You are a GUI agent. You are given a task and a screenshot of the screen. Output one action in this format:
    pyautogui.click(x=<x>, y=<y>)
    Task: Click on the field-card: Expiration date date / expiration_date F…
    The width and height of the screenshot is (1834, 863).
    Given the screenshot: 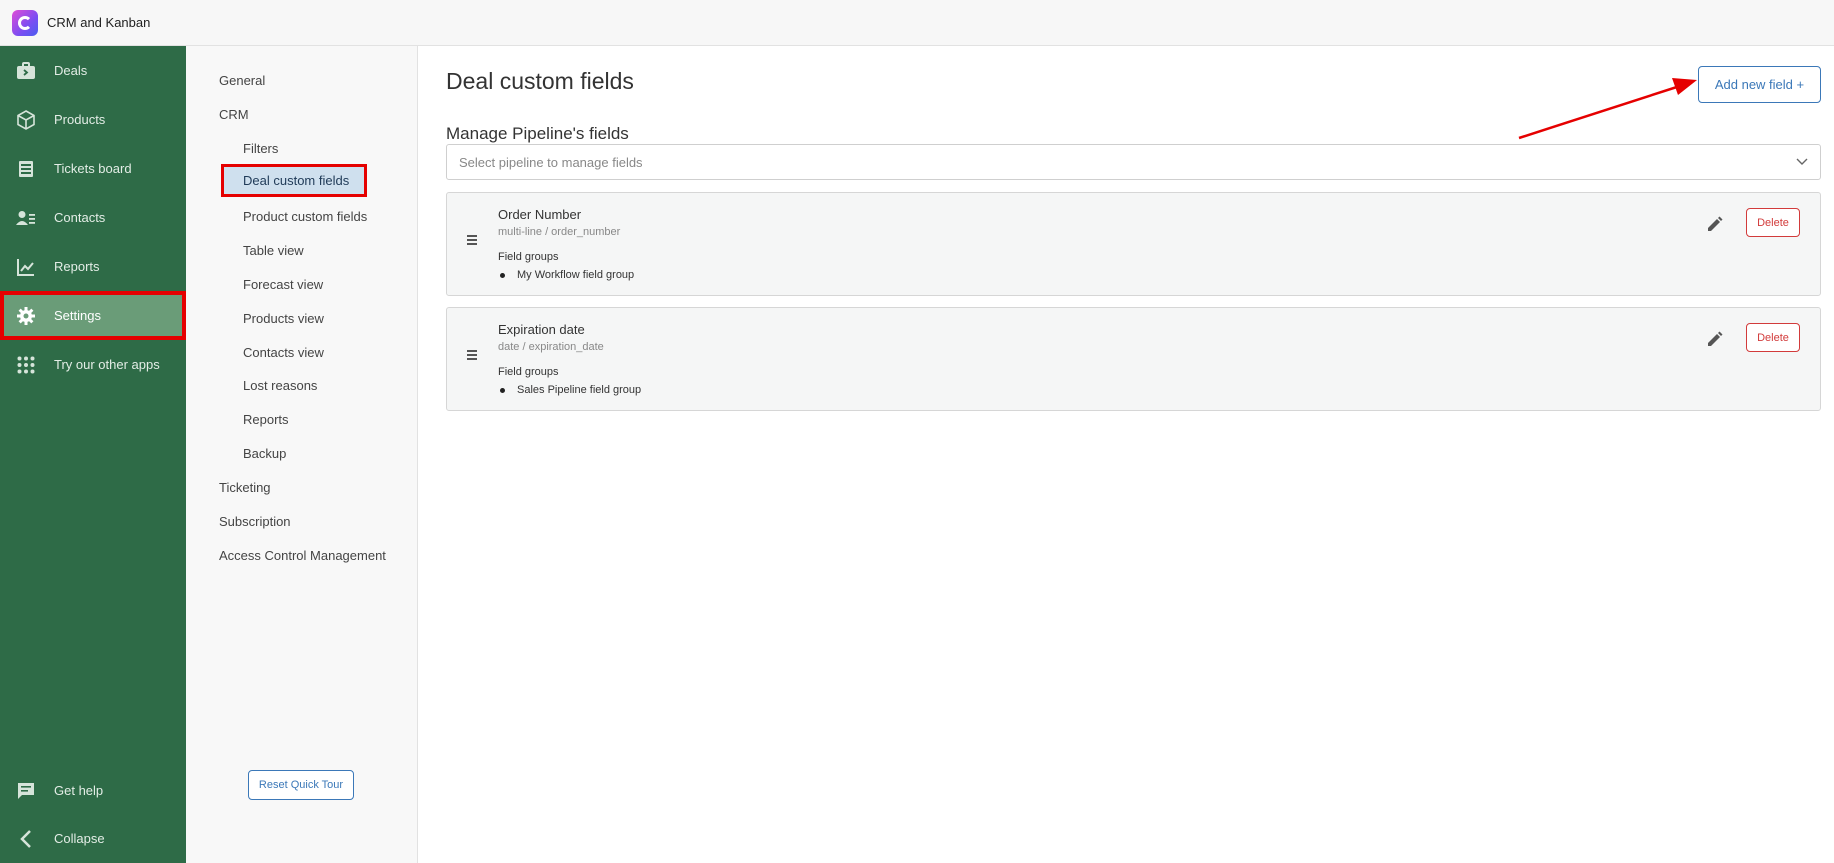 What is the action you would take?
    pyautogui.click(x=1133, y=359)
    